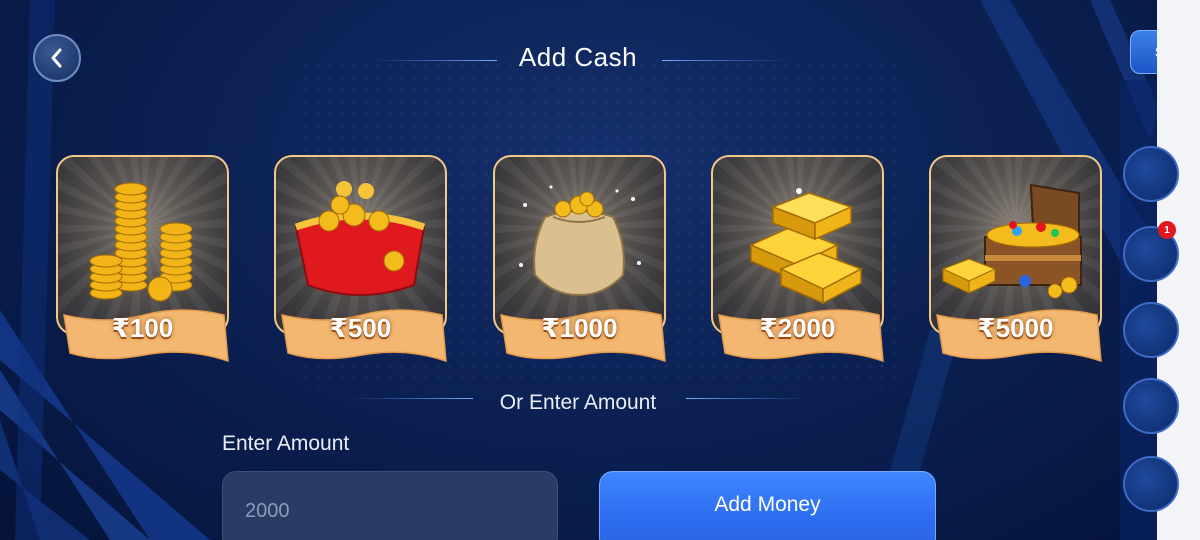  What do you see at coordinates (1167, 230) in the screenshot?
I see `notification-badge: 1` at bounding box center [1167, 230].